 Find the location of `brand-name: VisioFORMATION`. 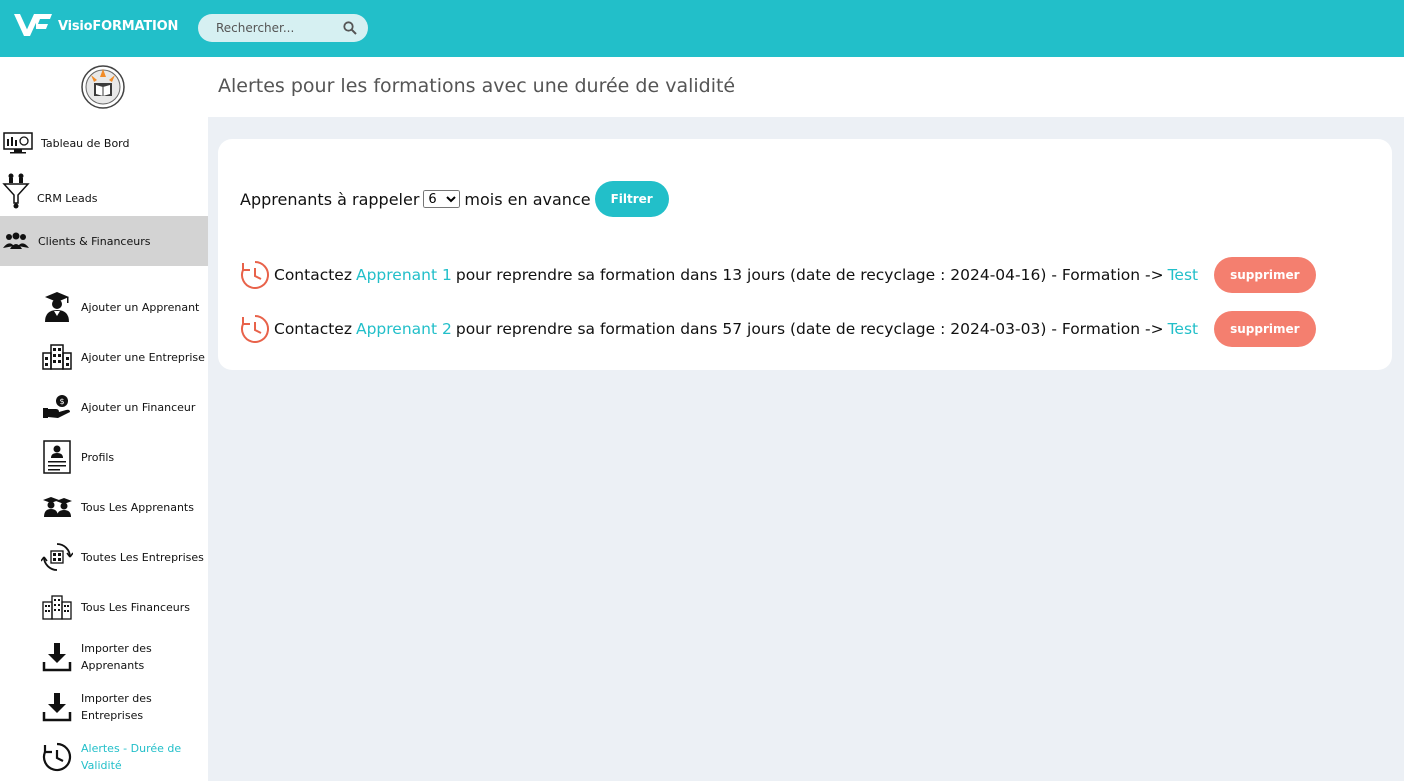

brand-name: VisioFORMATION is located at coordinates (118, 26).